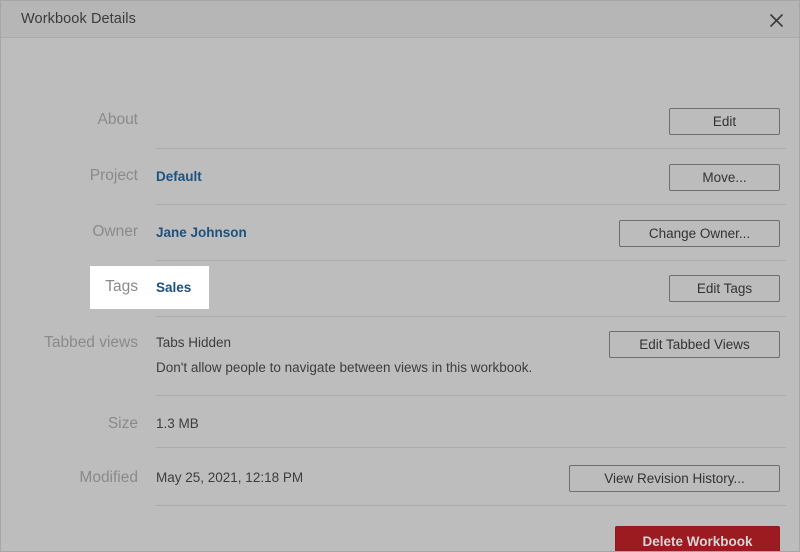 The image size is (800, 552). I want to click on edit-tabbed-views-button: Edit Tabbed Views, so click(694, 344).